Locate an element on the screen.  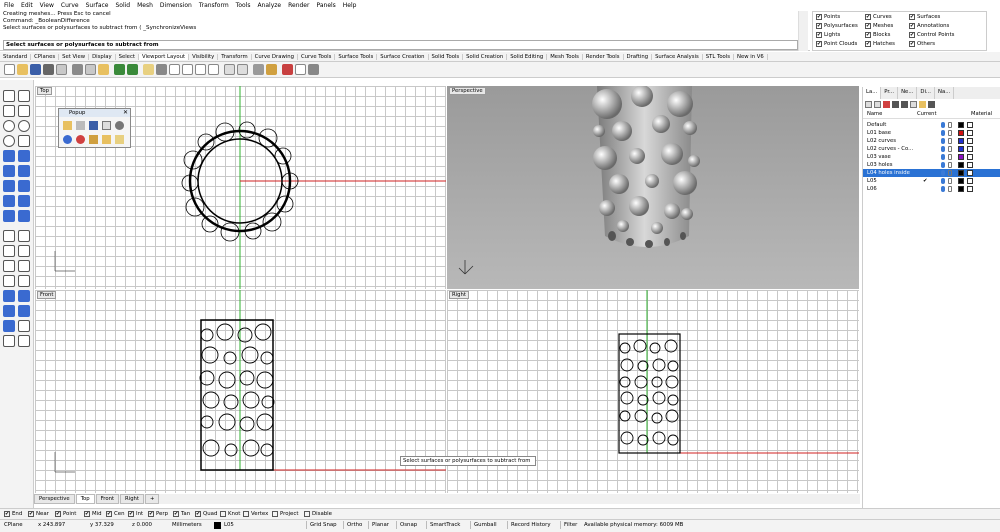
toolbar-tab: Mesh Tools is located at coordinates (565, 56).